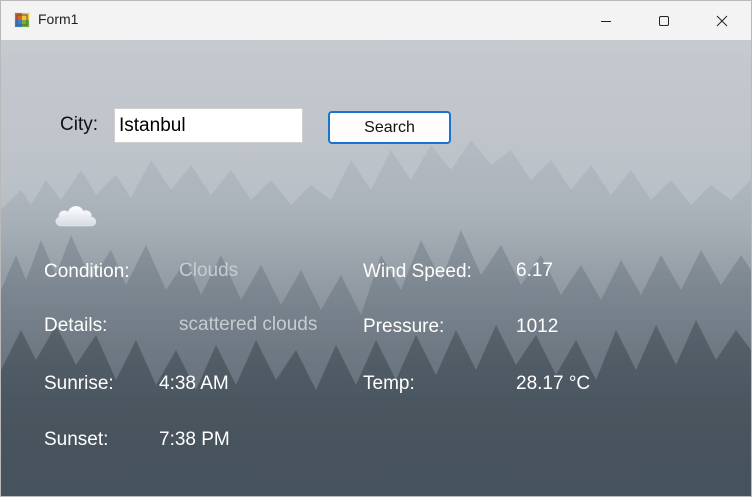  Describe the element at coordinates (537, 326) in the screenshot. I see `pressure-value: 1012` at that location.